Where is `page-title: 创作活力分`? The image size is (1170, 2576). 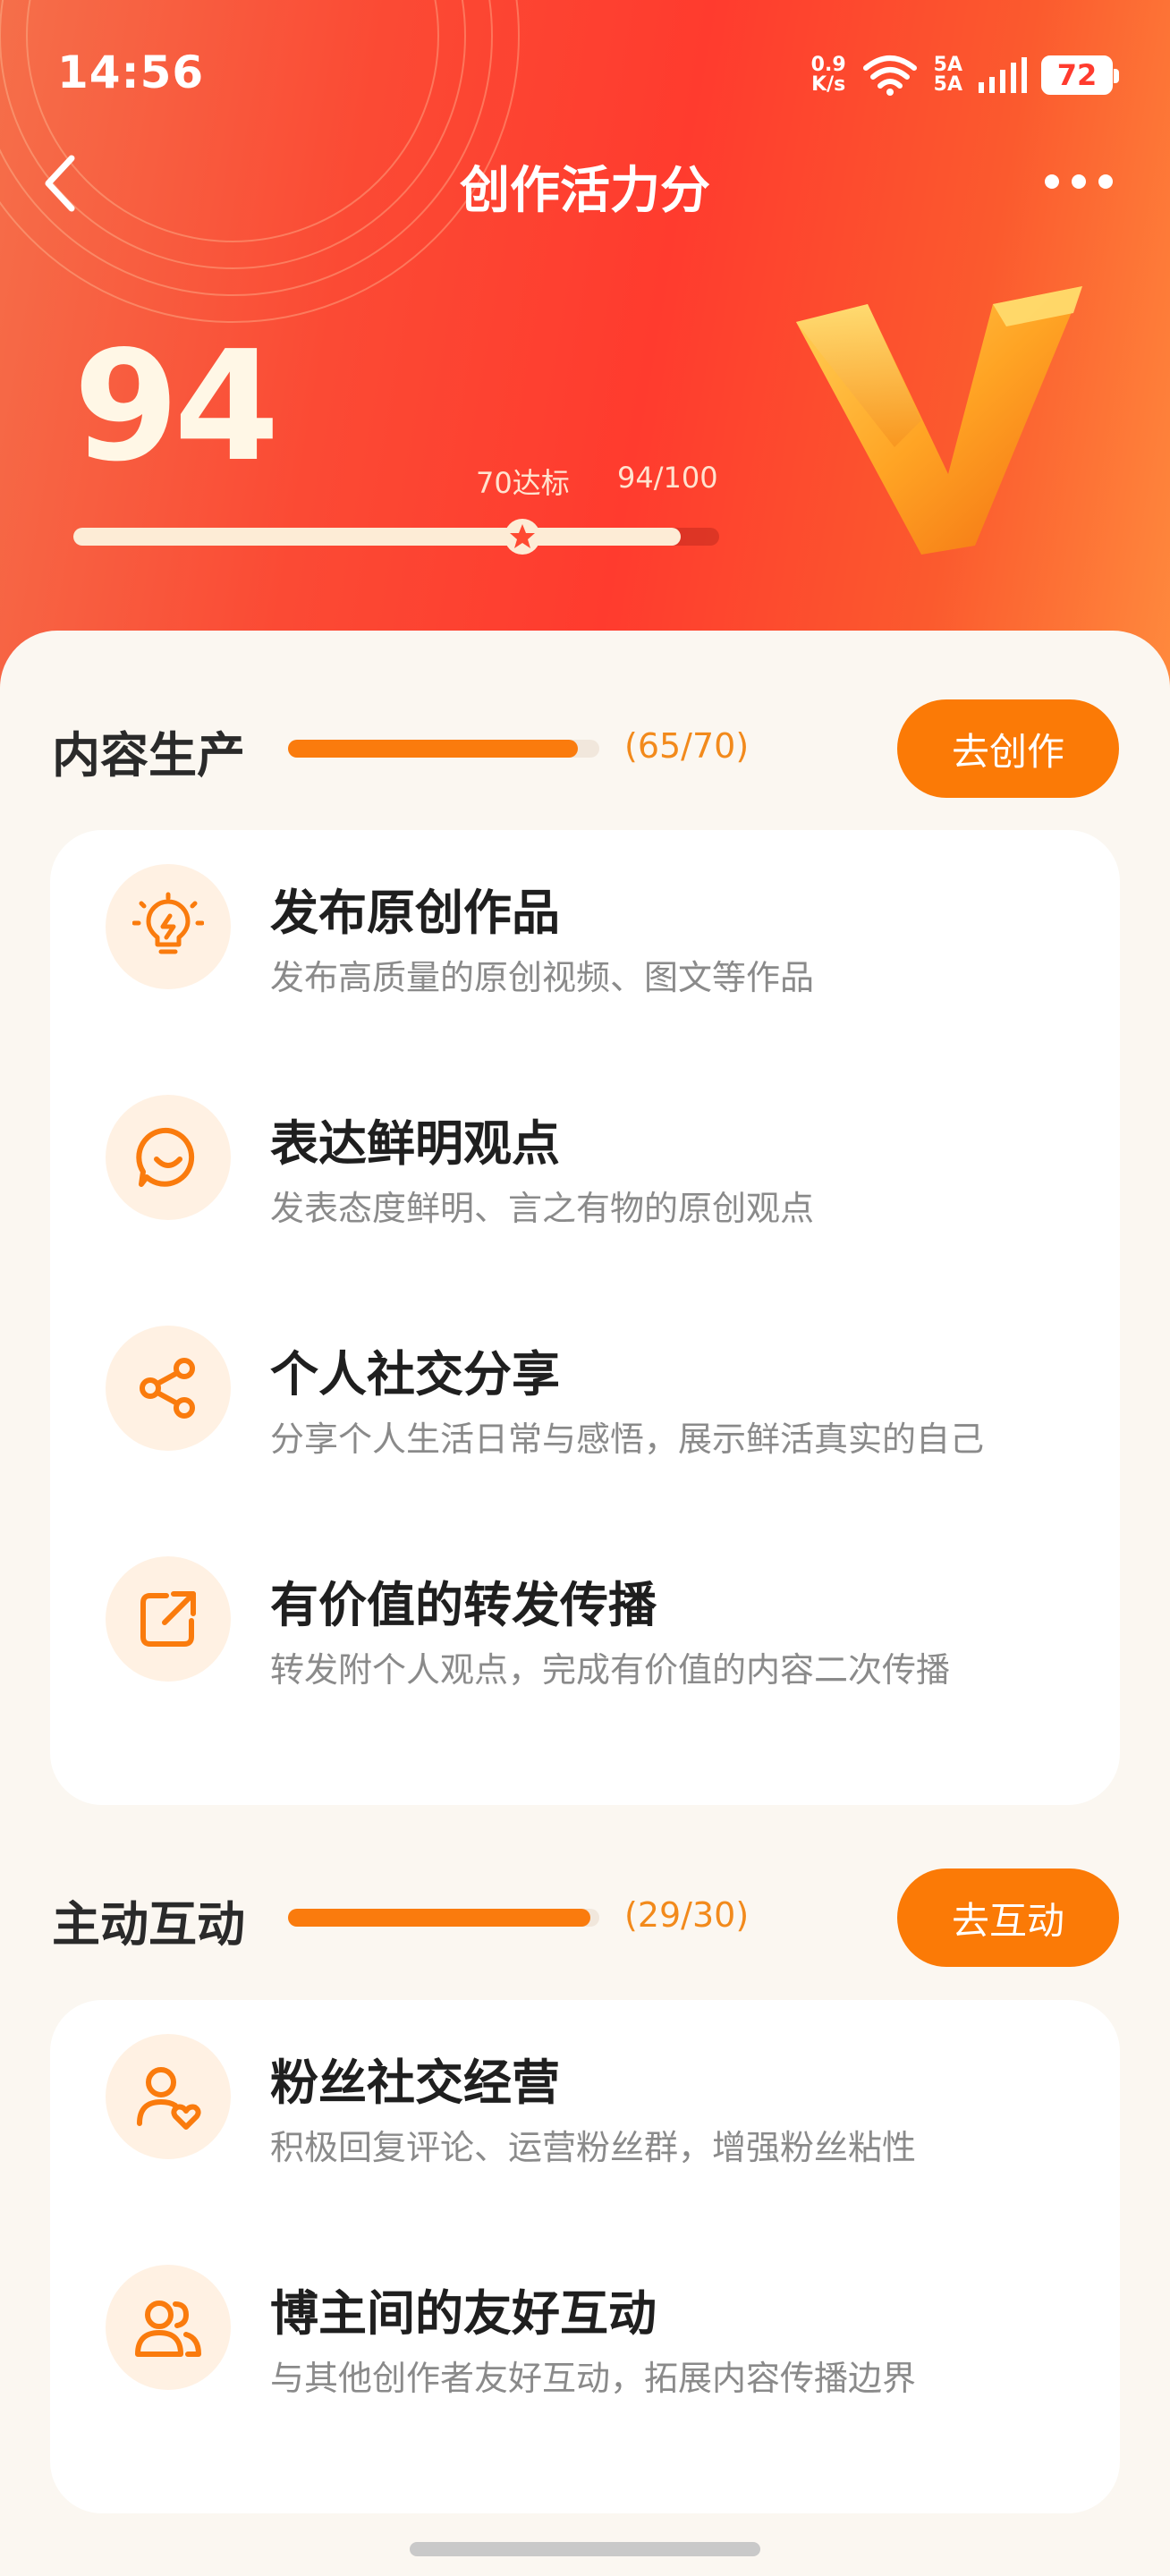 page-title: 创作活力分 is located at coordinates (585, 191).